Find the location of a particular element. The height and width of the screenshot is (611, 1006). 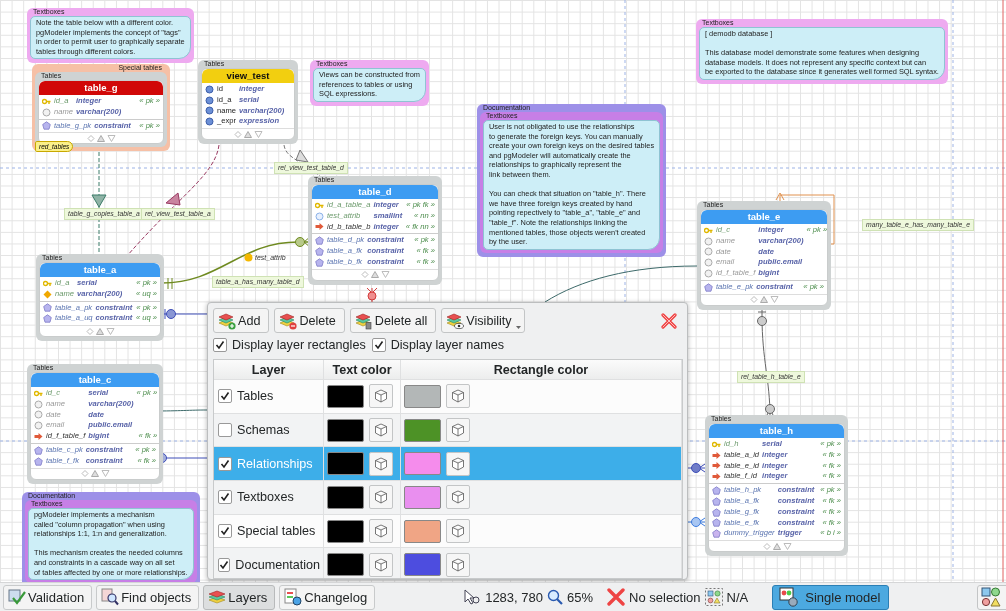

single-model-button: Single model is located at coordinates (831, 597).